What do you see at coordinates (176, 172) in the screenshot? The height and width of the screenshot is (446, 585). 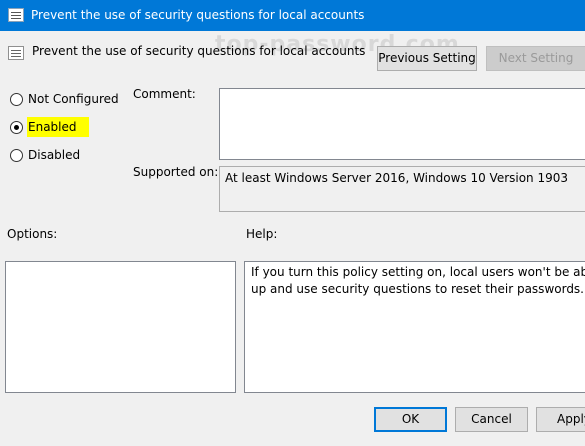 I see `supported-on-label: Supported on:` at bounding box center [176, 172].